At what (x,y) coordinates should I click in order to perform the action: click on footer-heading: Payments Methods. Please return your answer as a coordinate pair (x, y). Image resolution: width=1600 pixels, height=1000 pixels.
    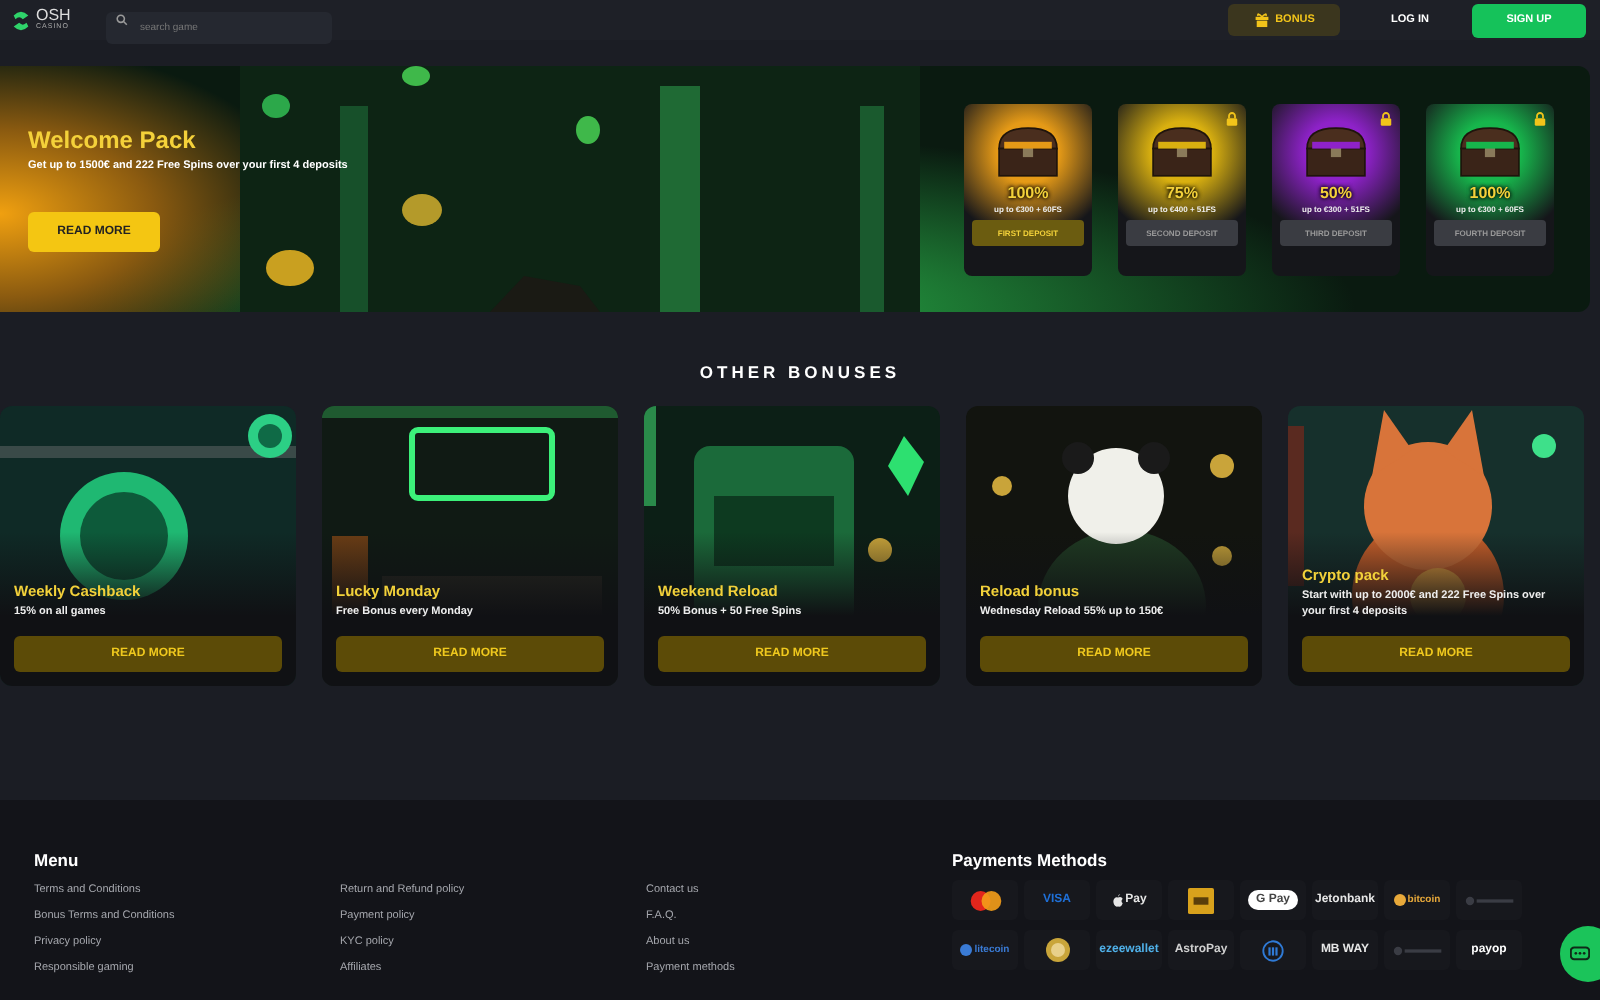
    Looking at the image, I should click on (1030, 860).